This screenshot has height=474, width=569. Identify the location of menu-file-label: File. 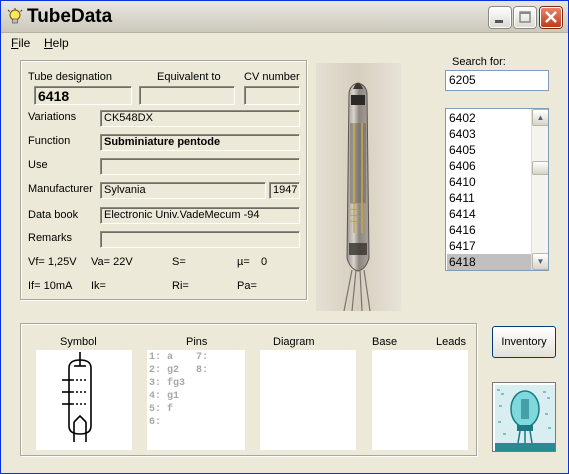
(21, 43).